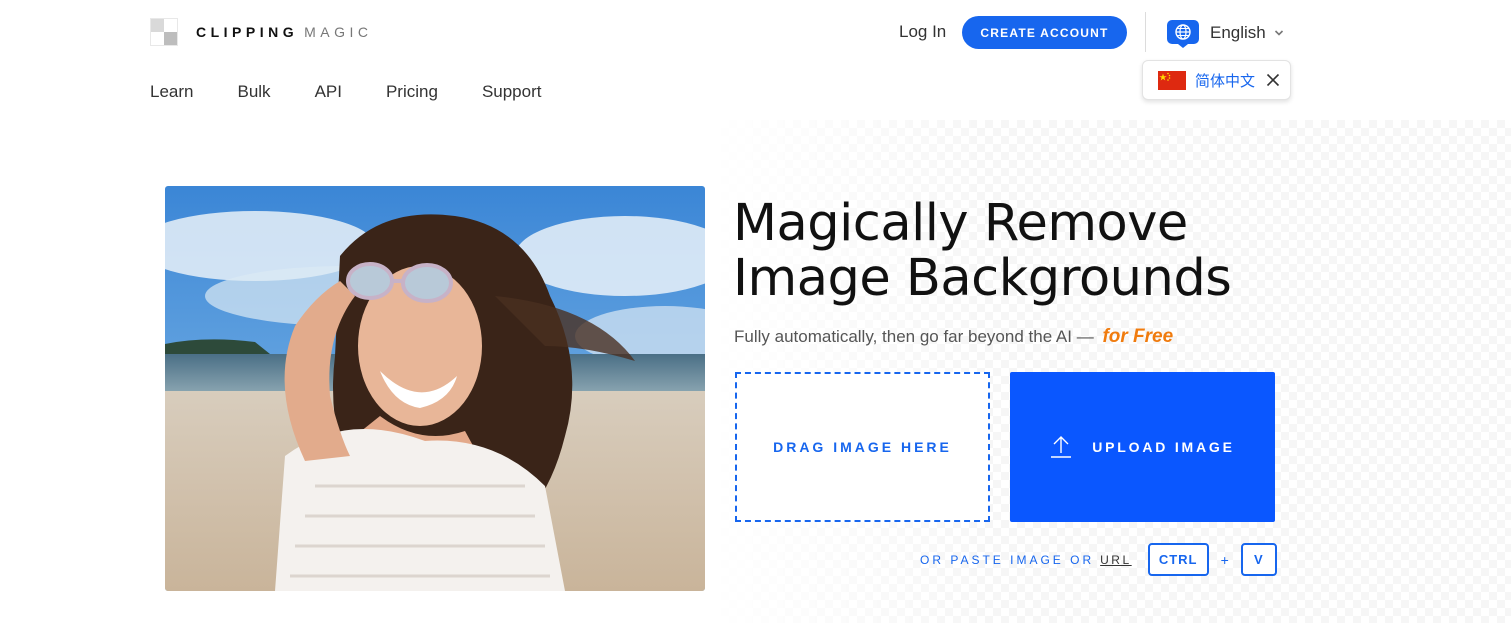  Describe the element at coordinates (1225, 80) in the screenshot. I see `language-suggestion-label: 简体中文` at that location.